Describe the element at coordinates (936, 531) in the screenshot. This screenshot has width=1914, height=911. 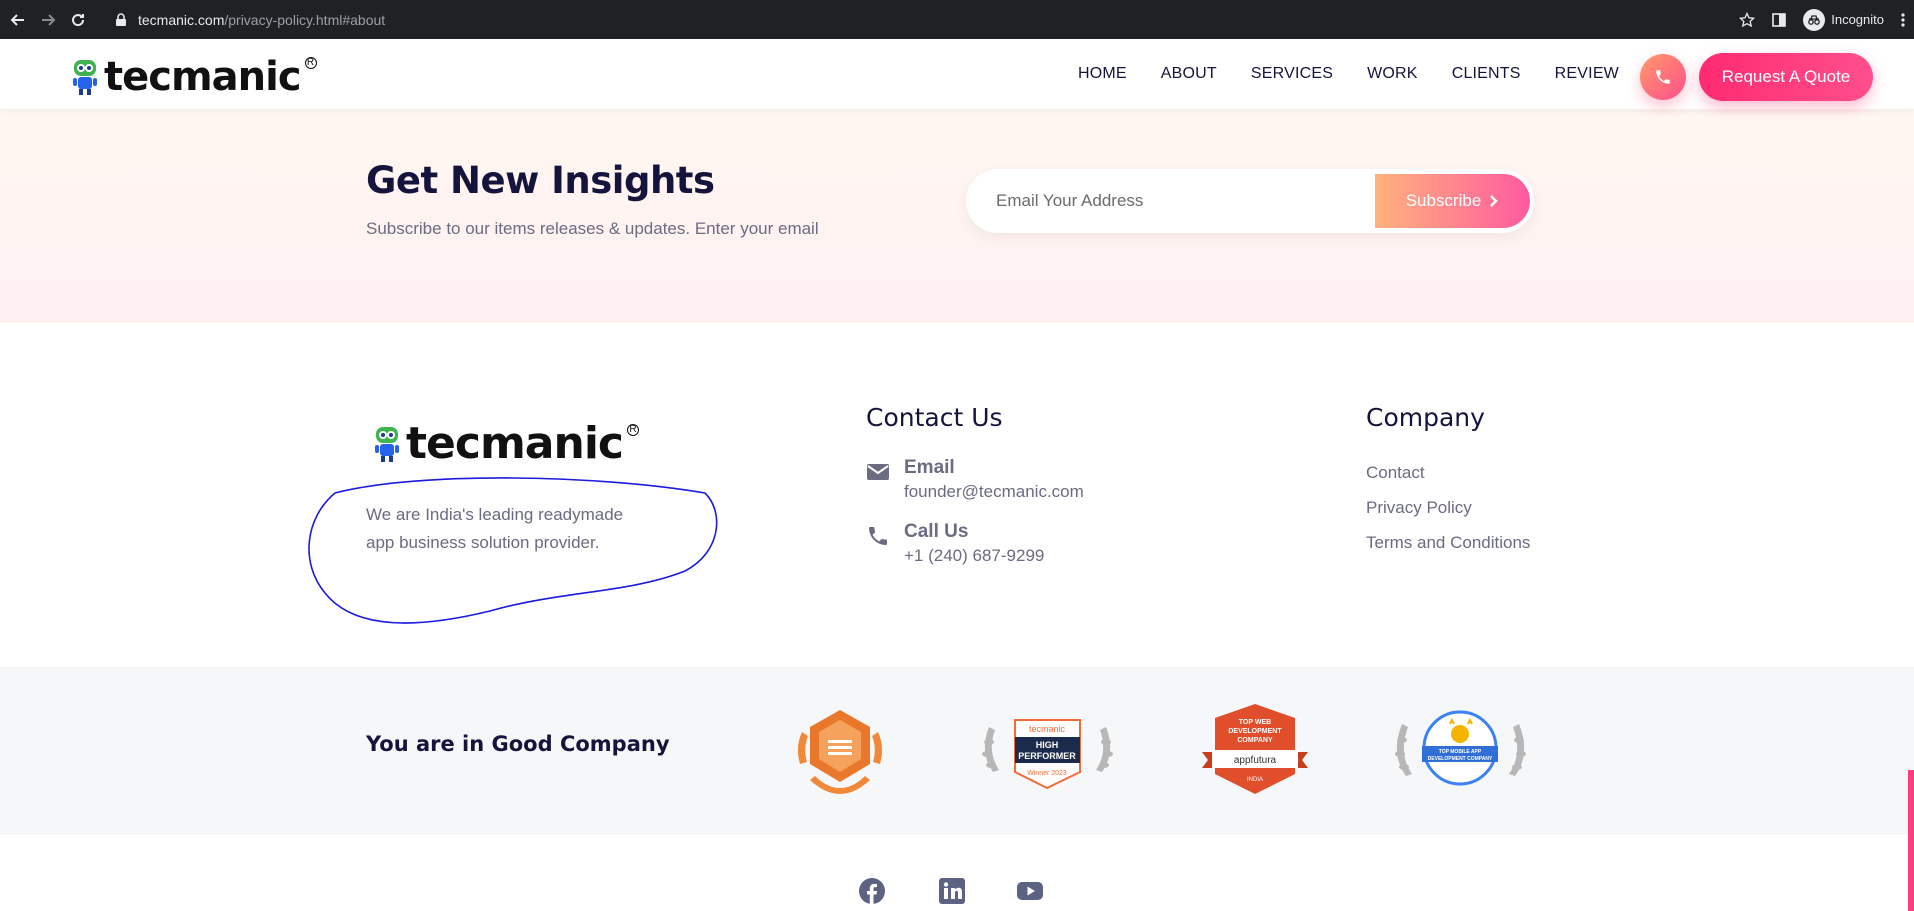
I see `call-label: Call Us` at that location.